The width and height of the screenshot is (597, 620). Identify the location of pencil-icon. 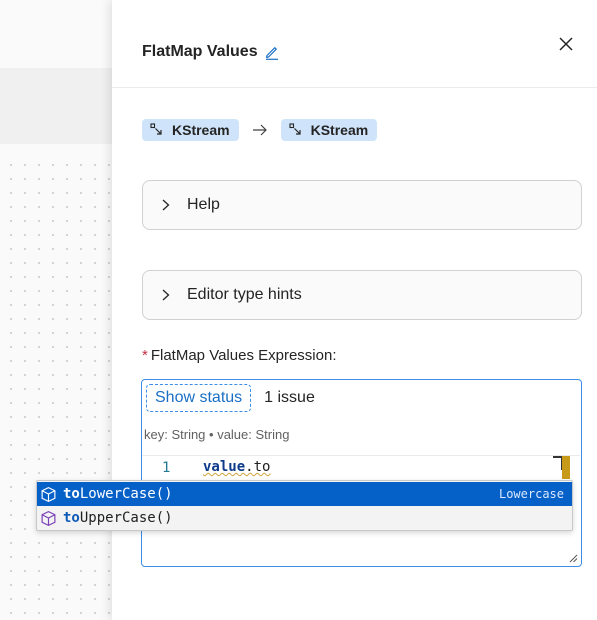
(272, 52).